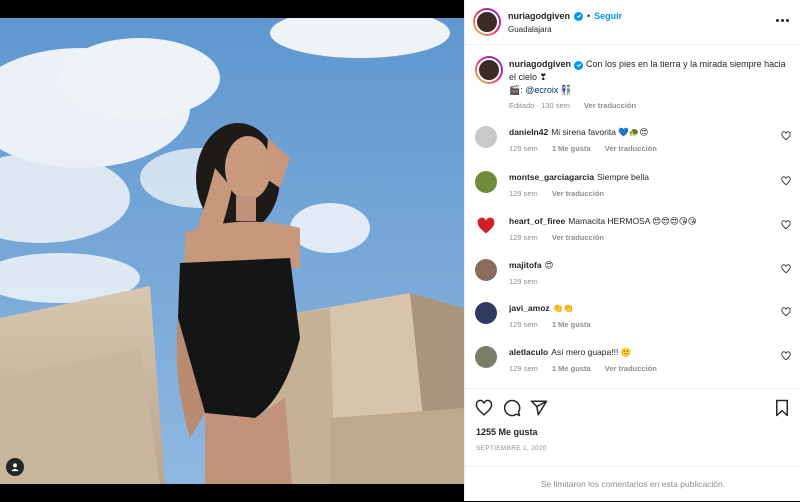  I want to click on post-date: Septiembre 1, 2020, so click(511, 448).